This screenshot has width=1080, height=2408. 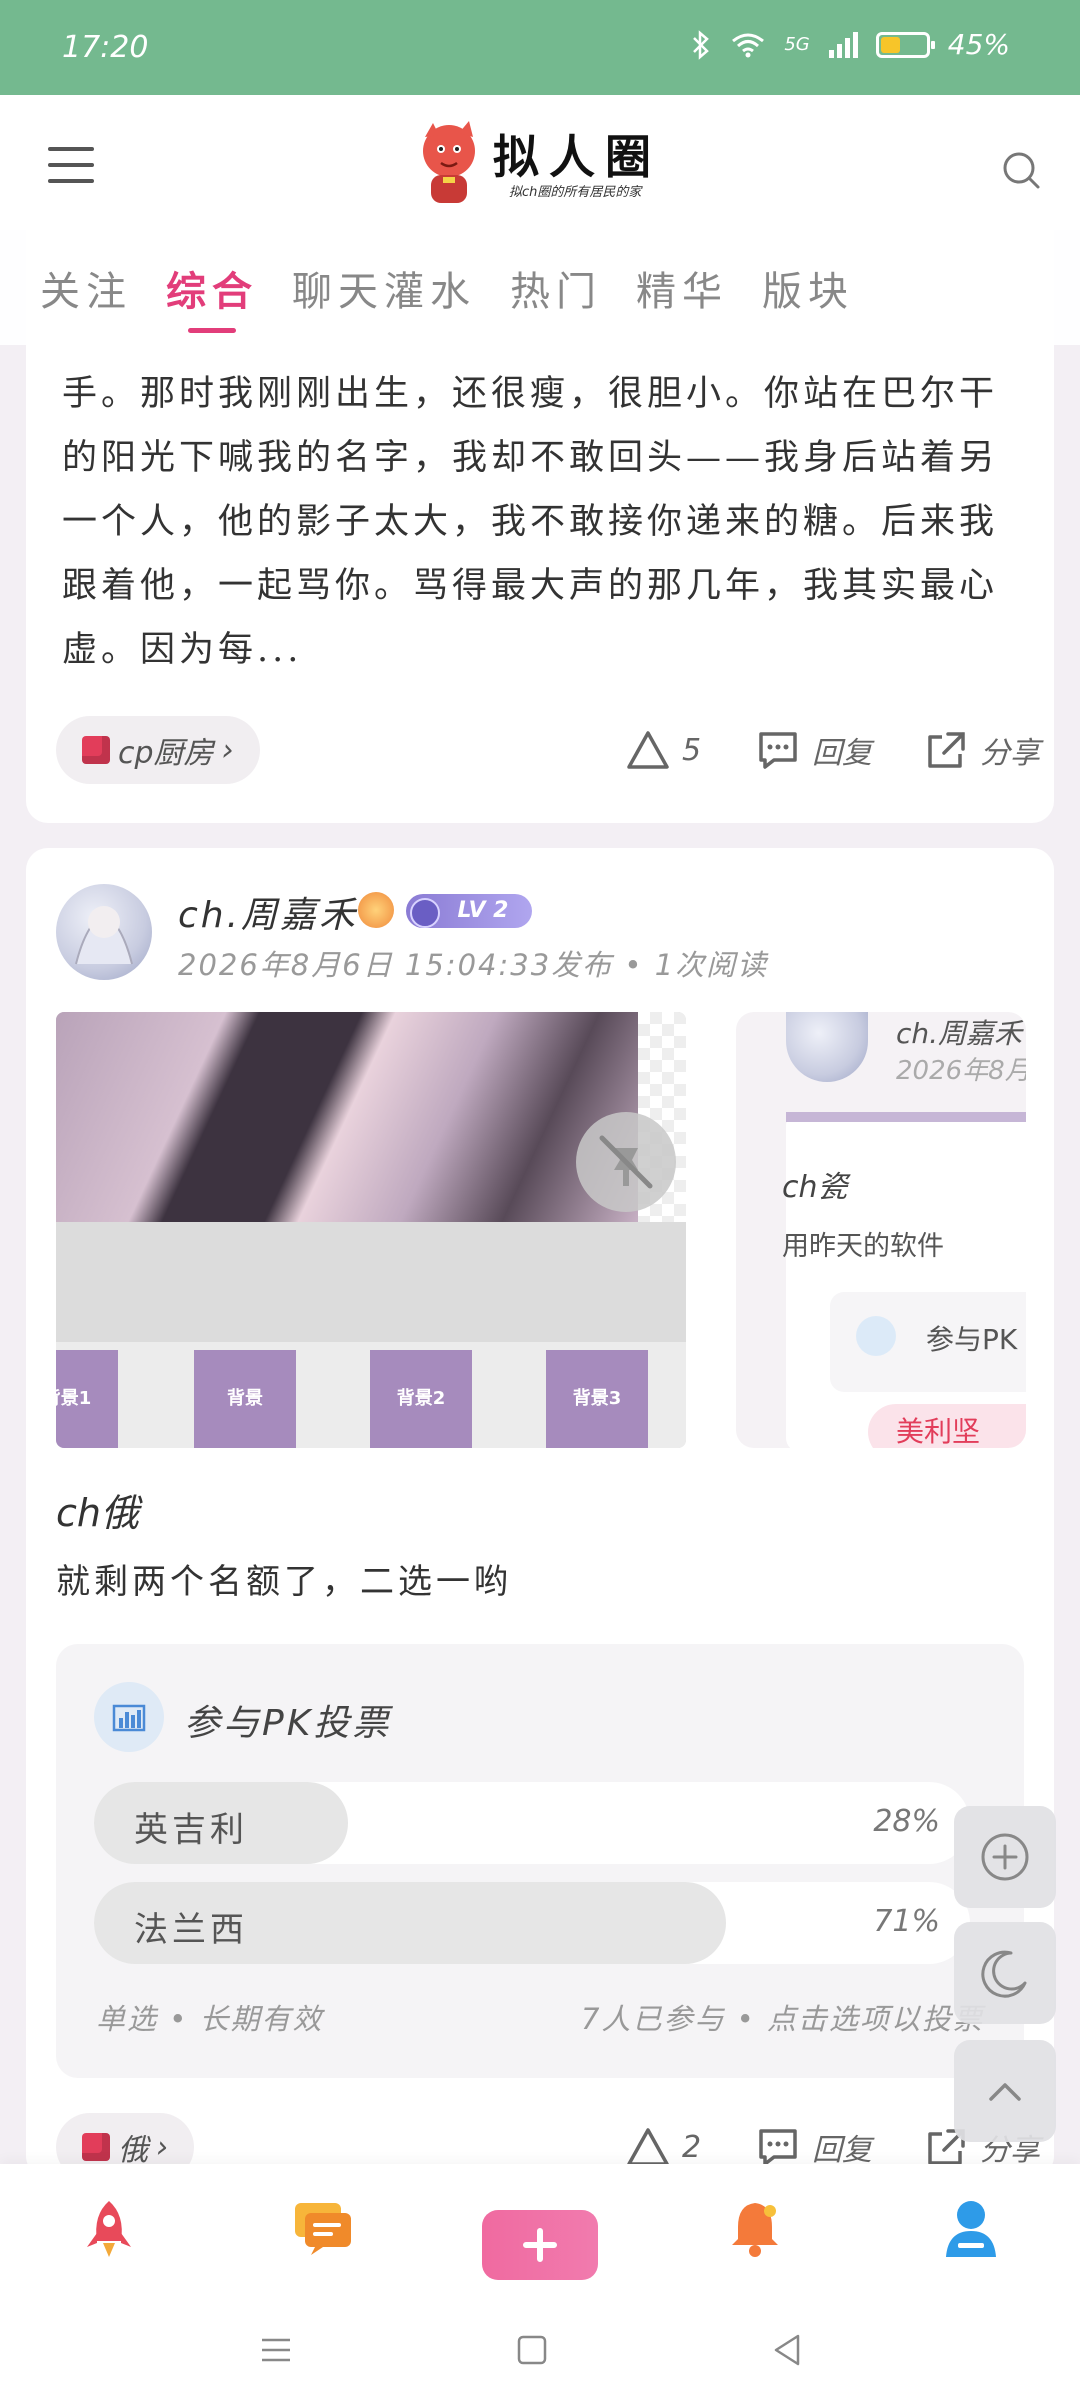 What do you see at coordinates (384, 288) in the screenshot?
I see `tab-chat: 聊天灌水` at bounding box center [384, 288].